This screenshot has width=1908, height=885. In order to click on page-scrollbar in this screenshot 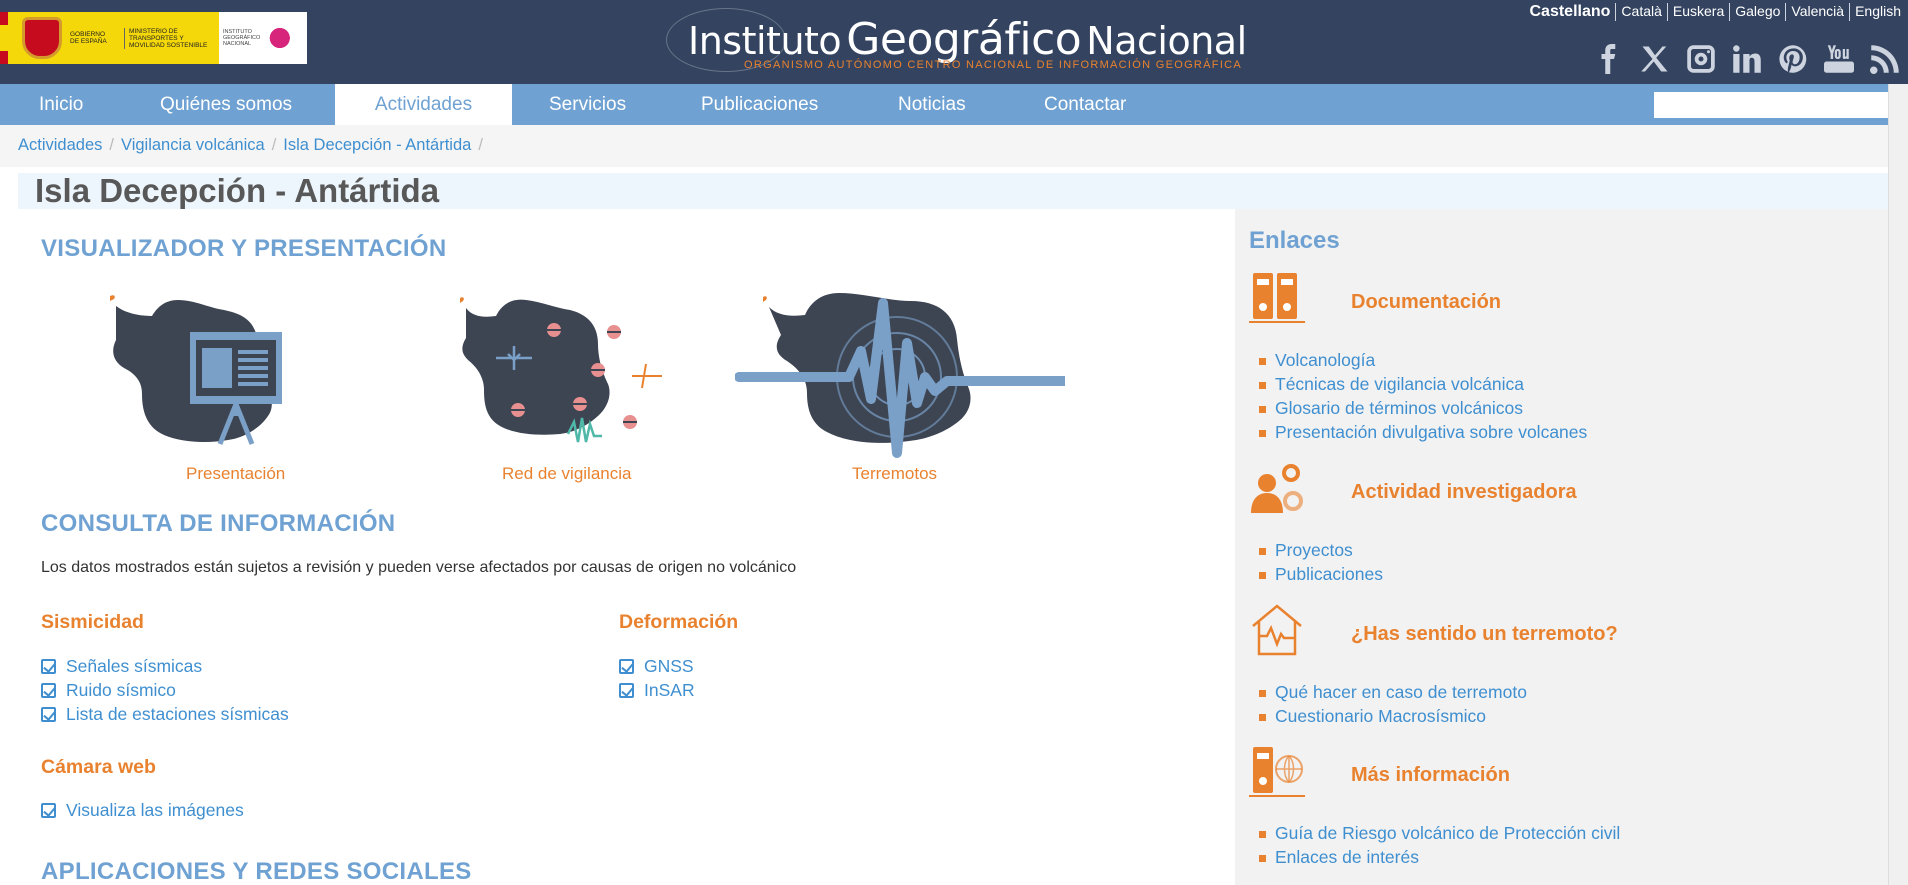, I will do `click(1898, 484)`.